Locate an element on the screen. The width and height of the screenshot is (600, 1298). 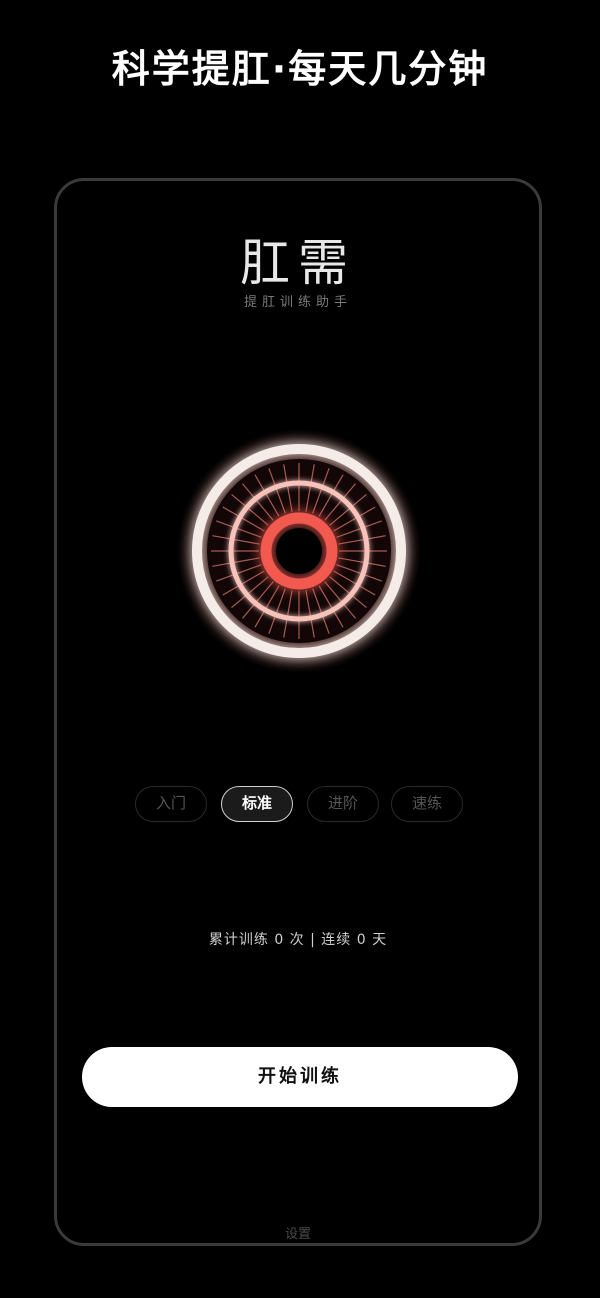
mode-selector: 入门 标准 进阶 速练 is located at coordinates (302, 806).